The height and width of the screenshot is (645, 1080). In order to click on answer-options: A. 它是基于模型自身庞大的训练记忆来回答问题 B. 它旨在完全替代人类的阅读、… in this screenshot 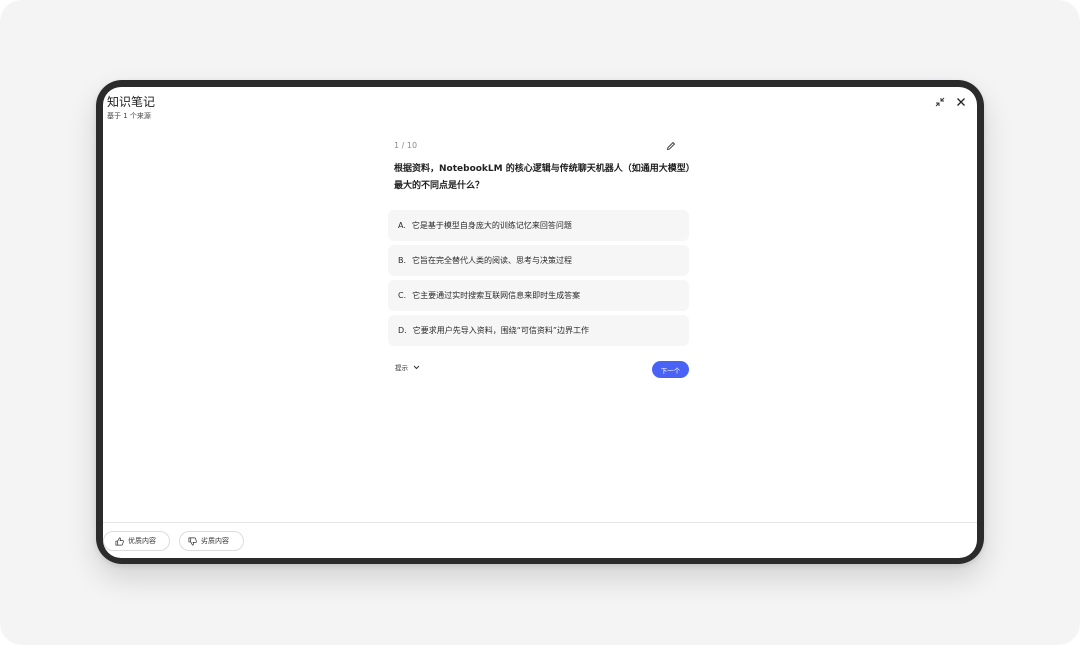, I will do `click(538, 280)`.